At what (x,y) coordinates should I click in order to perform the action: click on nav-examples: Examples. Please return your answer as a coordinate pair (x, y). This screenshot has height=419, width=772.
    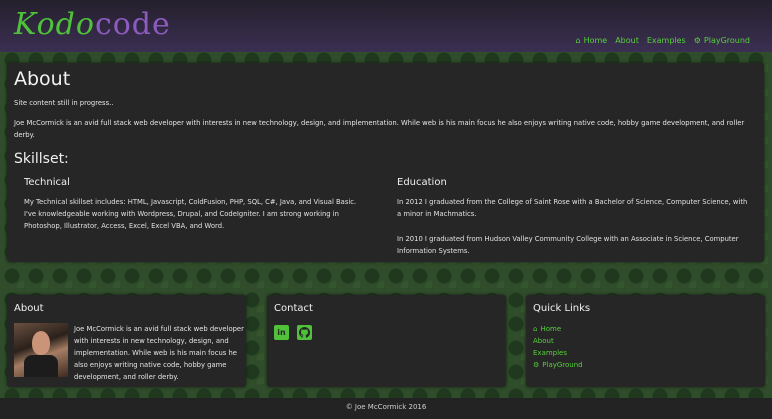
    Looking at the image, I should click on (666, 40).